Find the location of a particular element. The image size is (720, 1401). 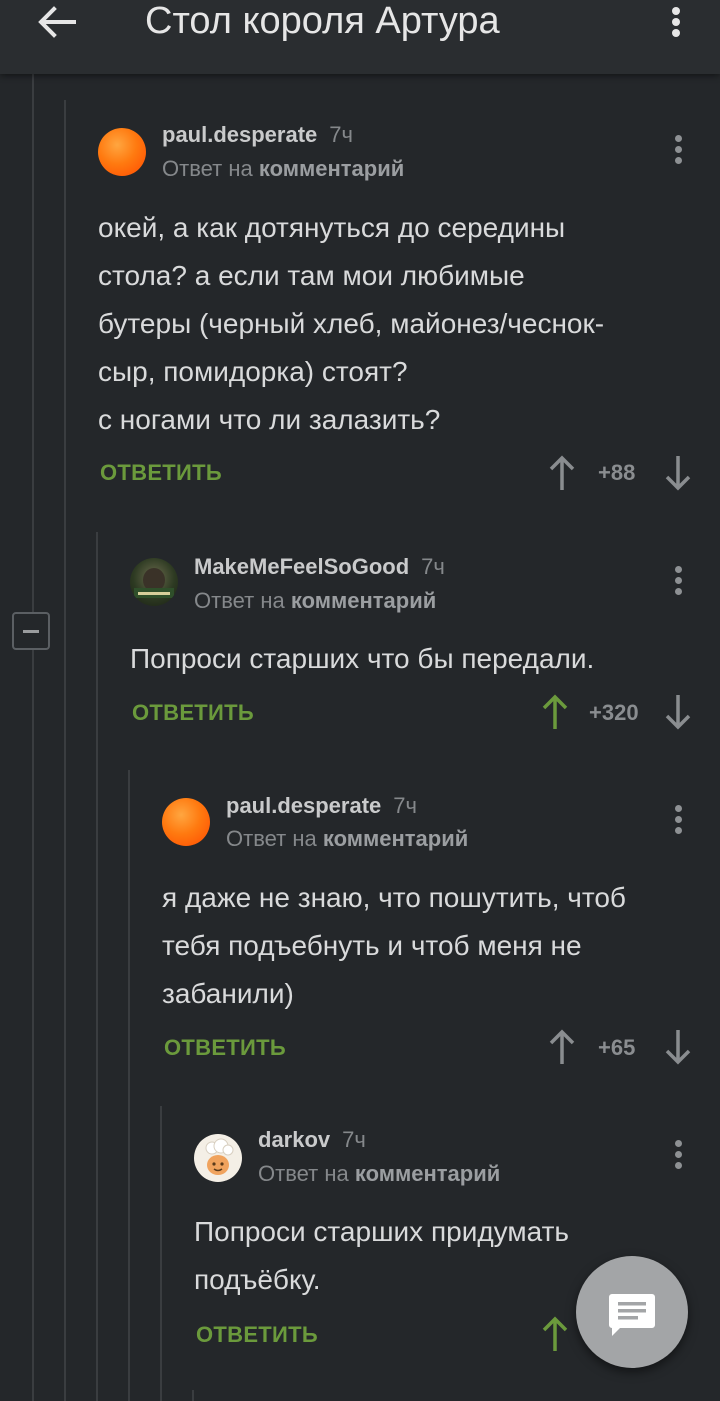

username: darkov is located at coordinates (294, 1139).